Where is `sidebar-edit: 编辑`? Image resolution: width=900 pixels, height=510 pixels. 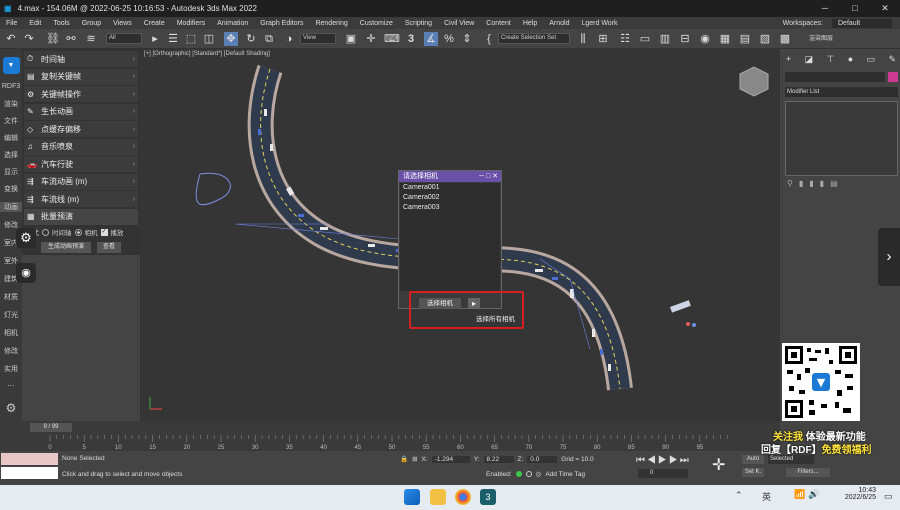
sidebar-edit: 编辑 is located at coordinates (11, 138).